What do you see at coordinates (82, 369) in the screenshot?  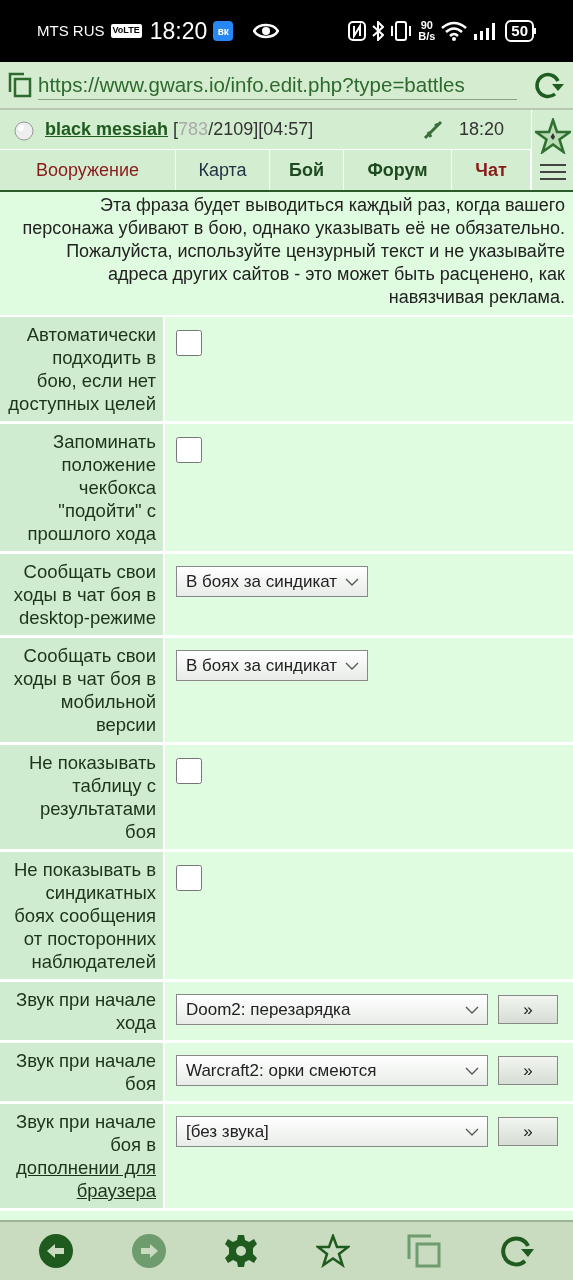 I see `setting-label: Автоматически подходить в бою, если нет доступных целей` at bounding box center [82, 369].